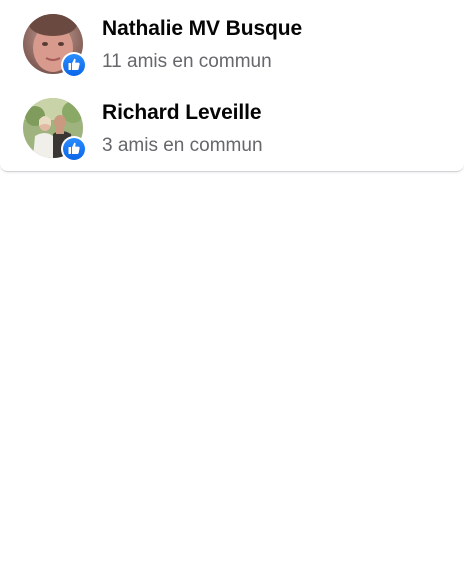  What do you see at coordinates (182, 113) in the screenshot?
I see `suggestion-name: Richard Leveille` at bounding box center [182, 113].